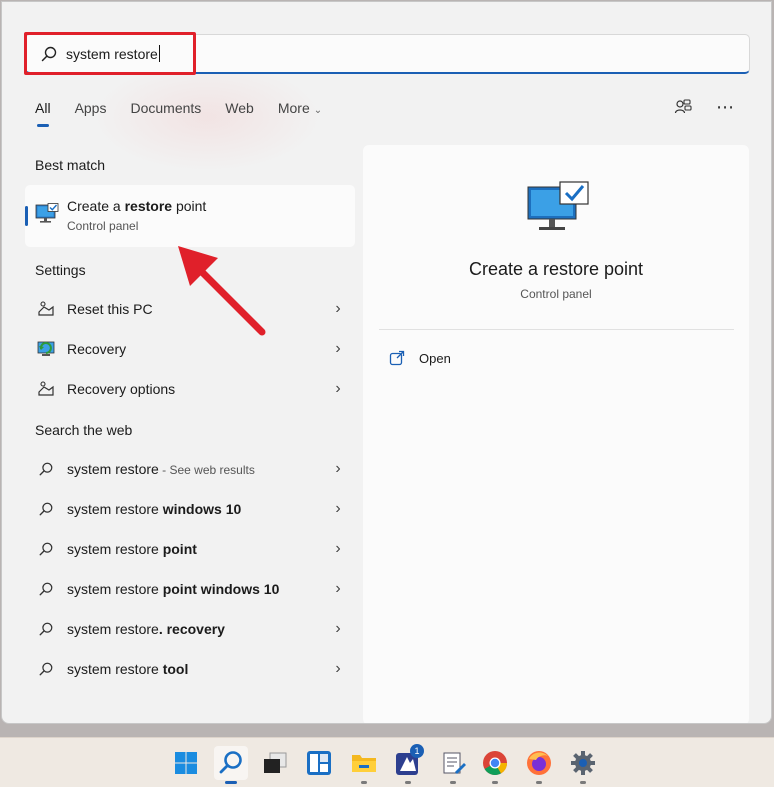 The image size is (774, 787). I want to click on taskbar-search-button, so click(231, 765).